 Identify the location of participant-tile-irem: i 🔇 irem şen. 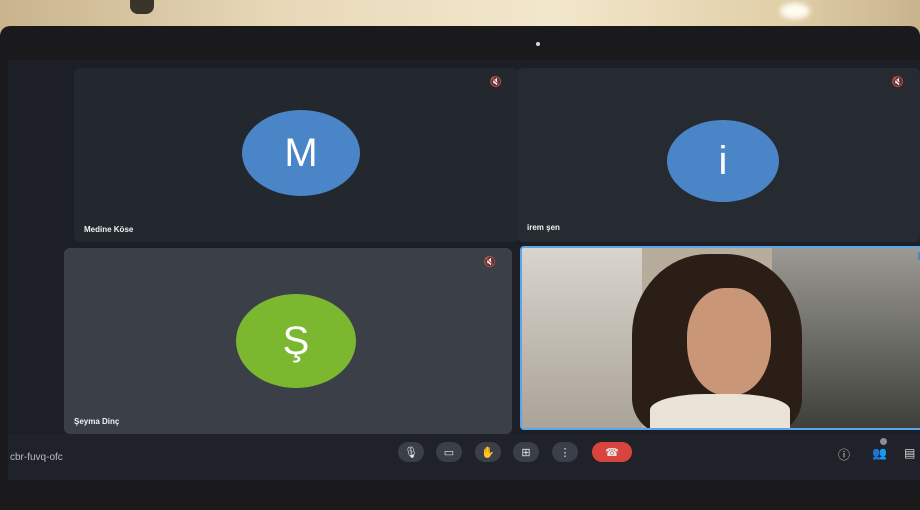
(718, 155).